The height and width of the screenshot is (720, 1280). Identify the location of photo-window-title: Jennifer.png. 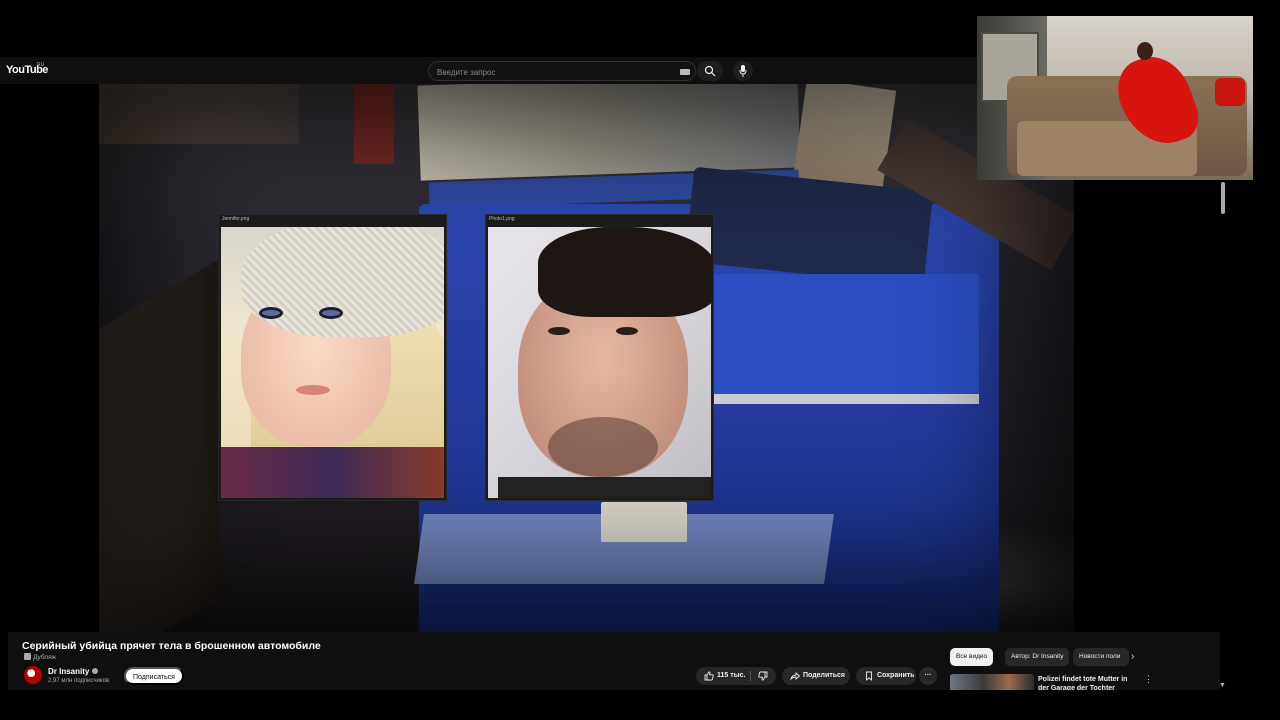
(236, 219).